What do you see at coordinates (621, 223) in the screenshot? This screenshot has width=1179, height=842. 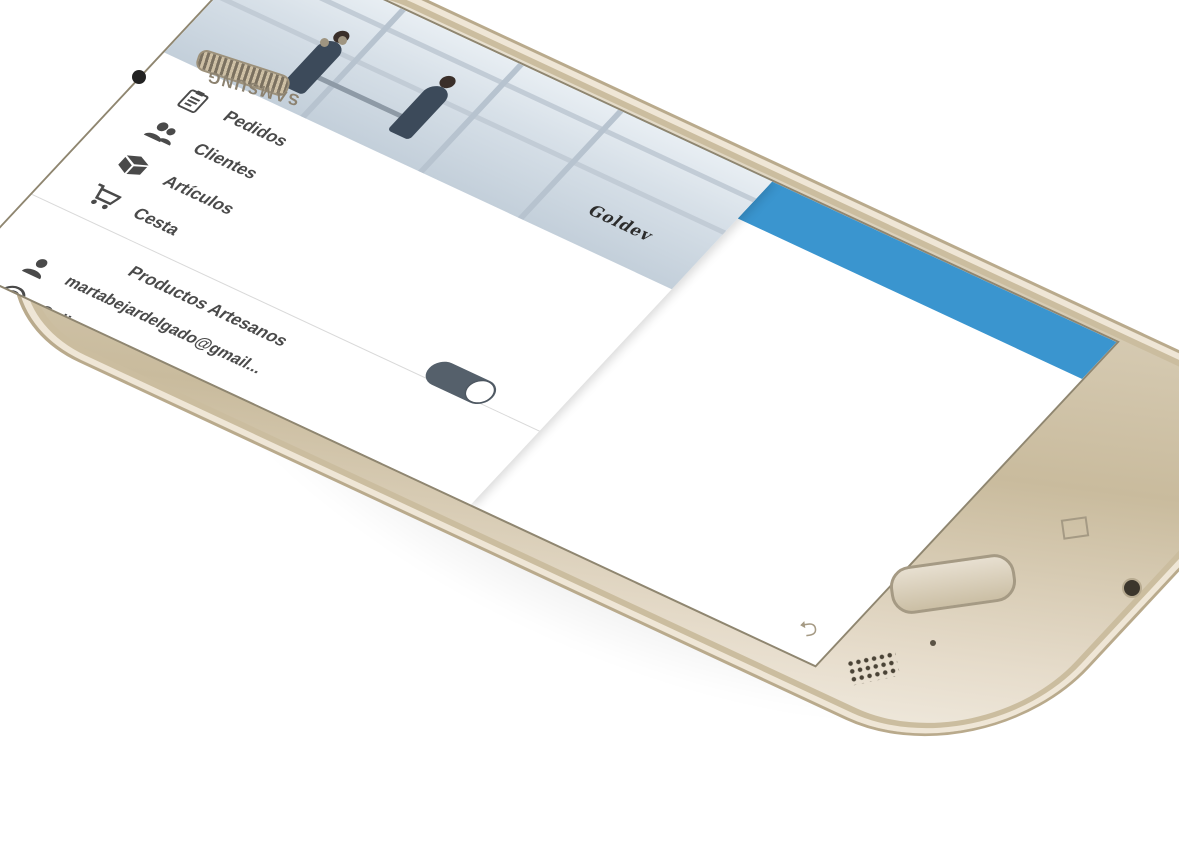 I see `brand-logo: Goldev` at bounding box center [621, 223].